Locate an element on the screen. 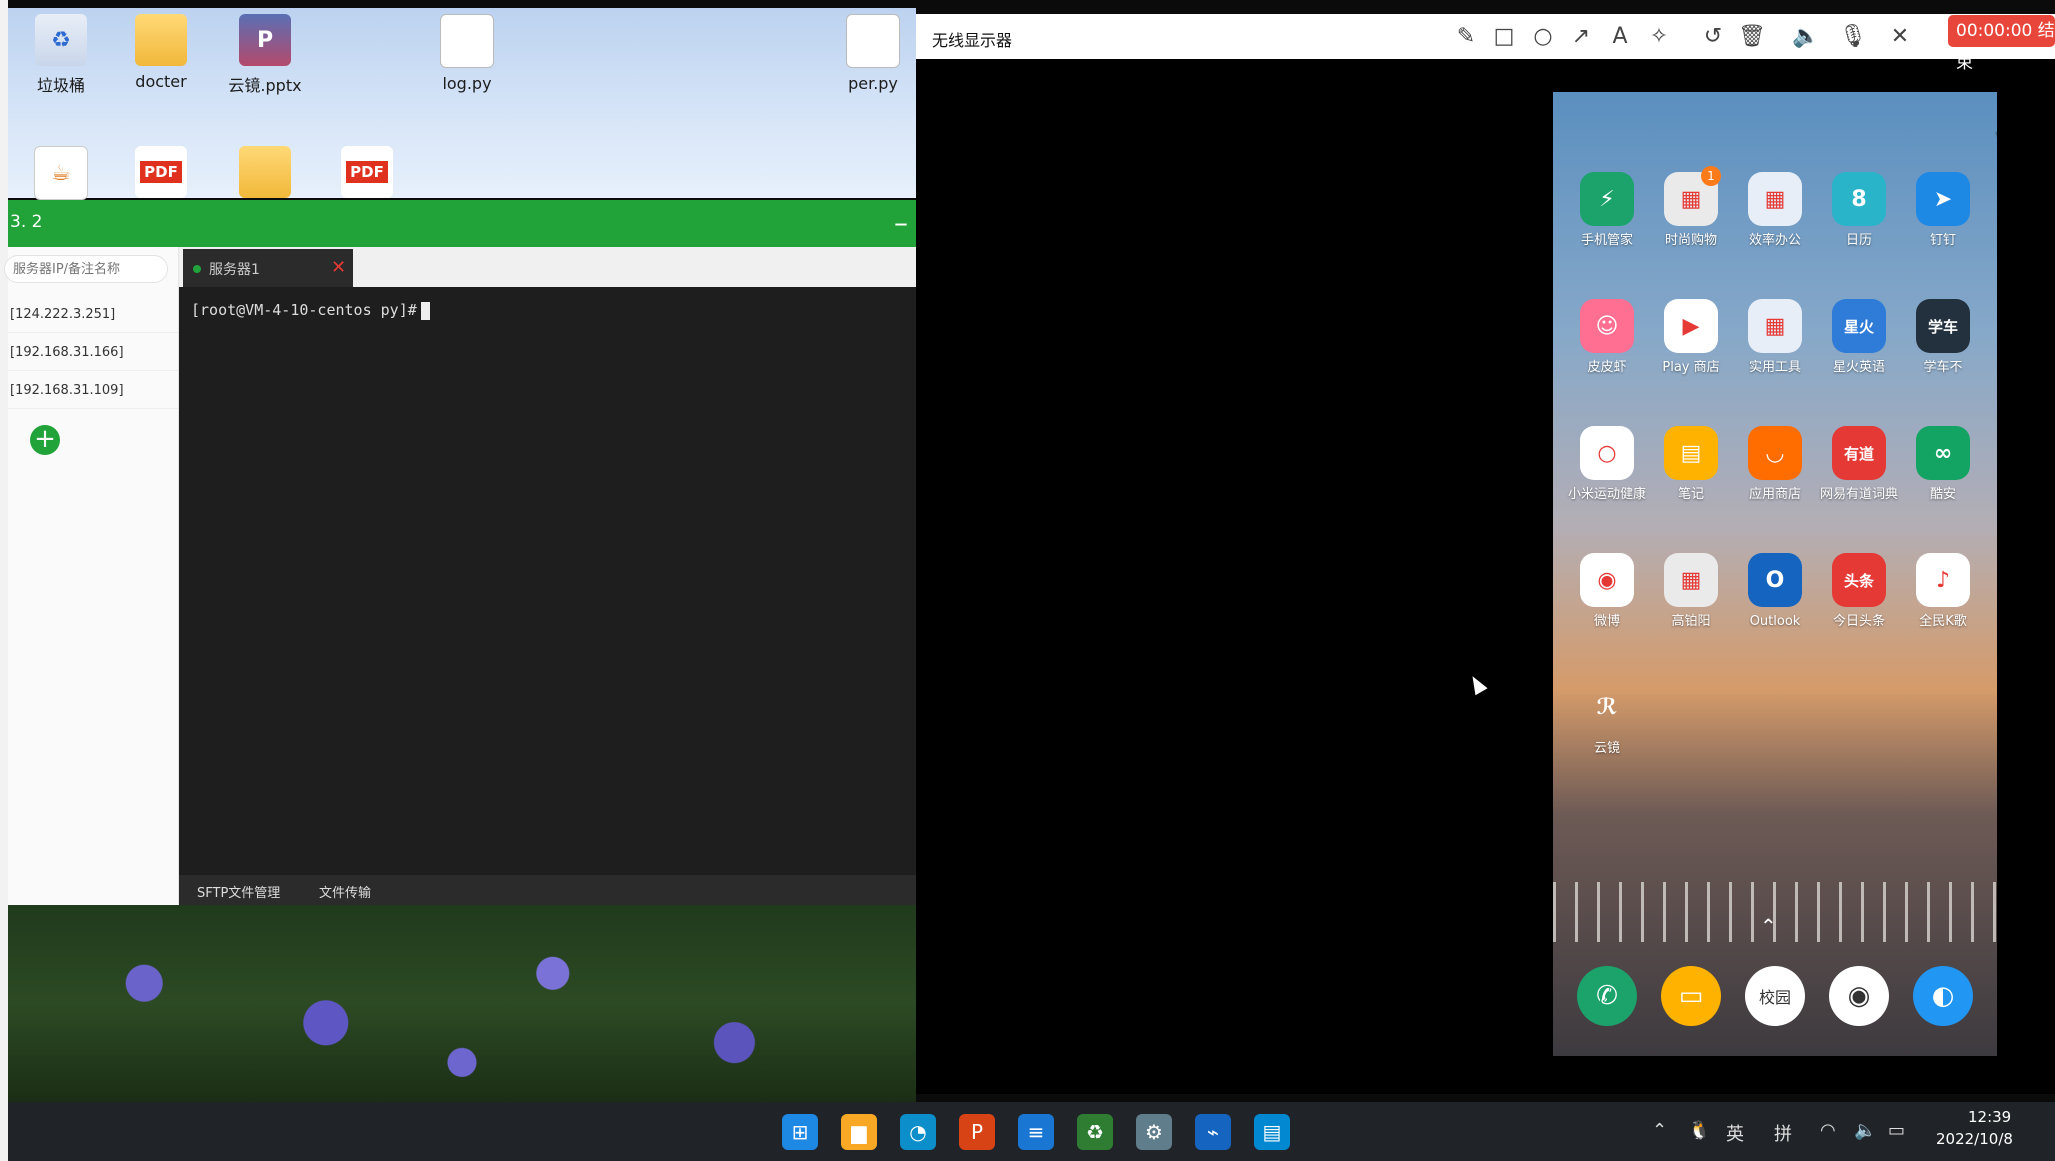  dock-messages-app: ▭ is located at coordinates (1691, 996).